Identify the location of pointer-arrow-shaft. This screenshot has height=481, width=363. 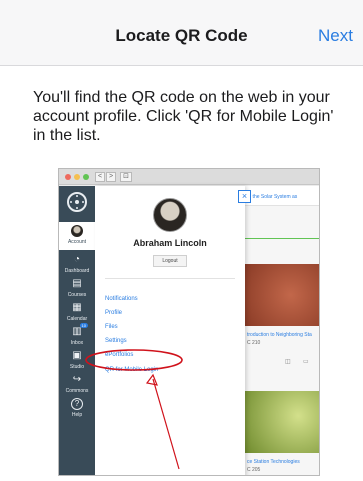
(166, 424).